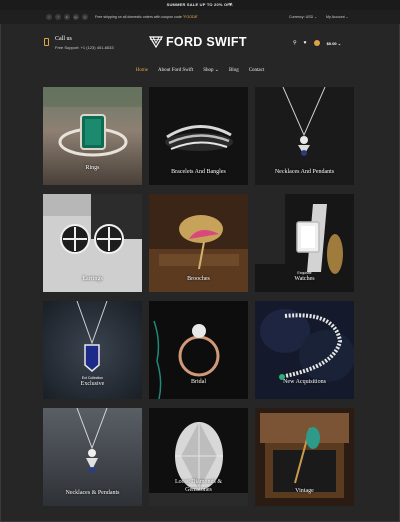  I want to click on cart-total: $0.00 ⌄, so click(334, 43).